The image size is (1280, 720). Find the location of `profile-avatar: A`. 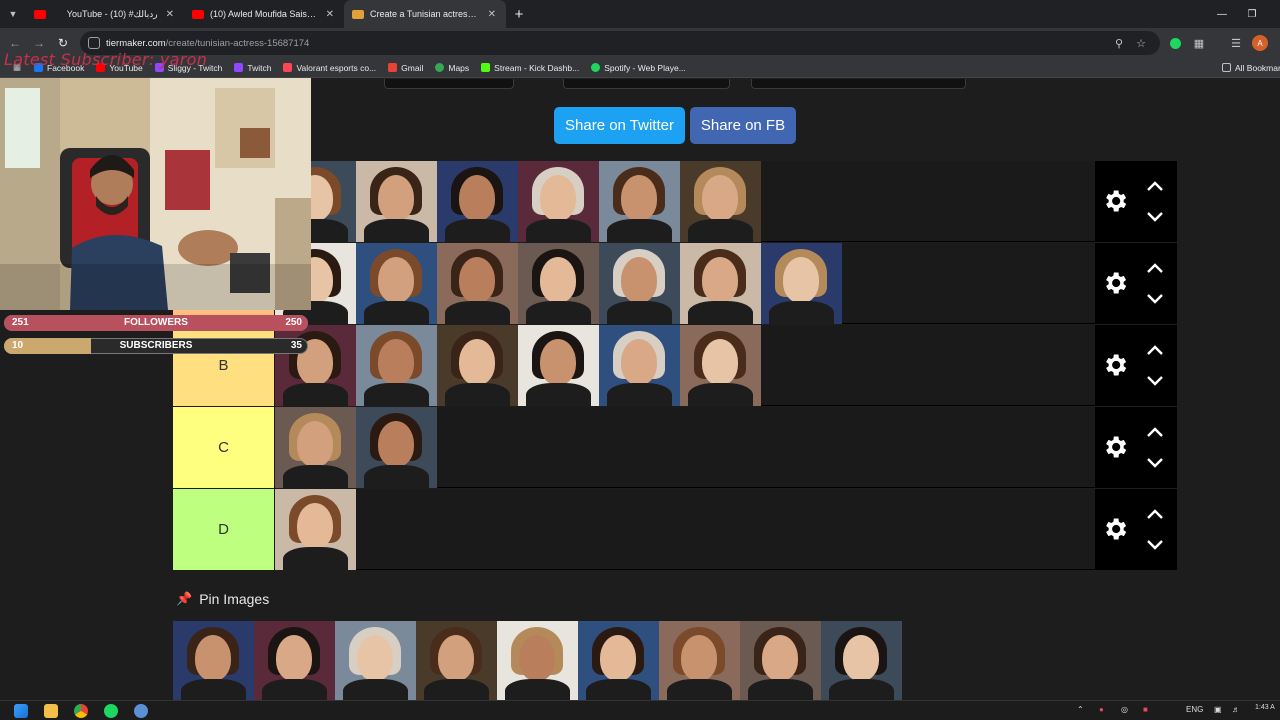

profile-avatar: A is located at coordinates (1260, 43).